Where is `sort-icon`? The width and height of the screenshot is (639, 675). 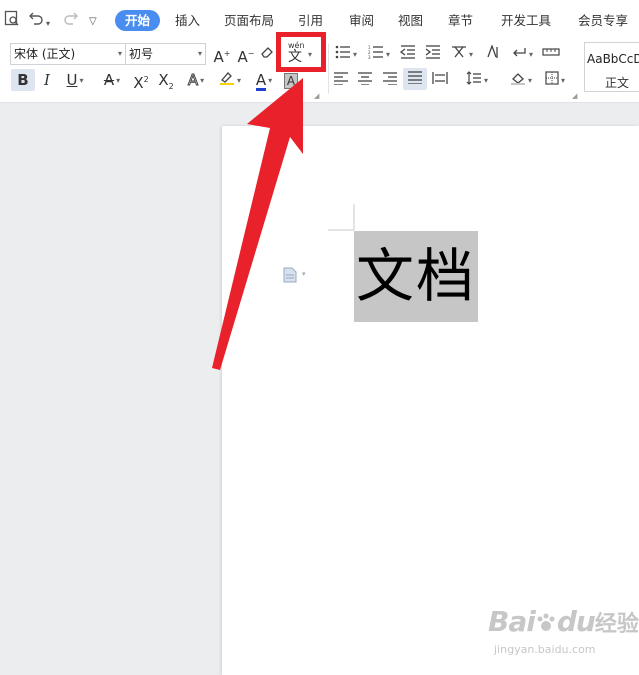 sort-icon is located at coordinates (492, 51).